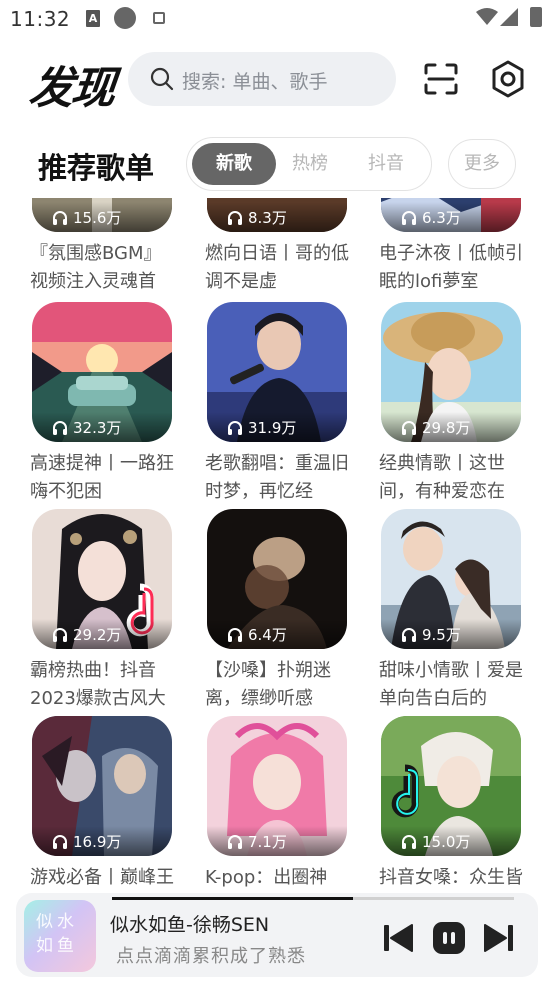 The image size is (554, 985). I want to click on playlist-cover: 8.3万, so click(277, 215).